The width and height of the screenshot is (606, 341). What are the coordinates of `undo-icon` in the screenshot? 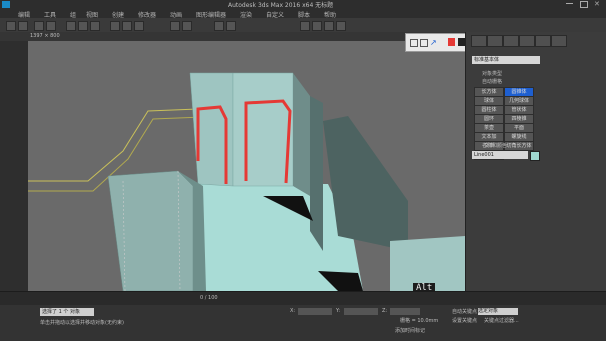 It's located at (11, 26).